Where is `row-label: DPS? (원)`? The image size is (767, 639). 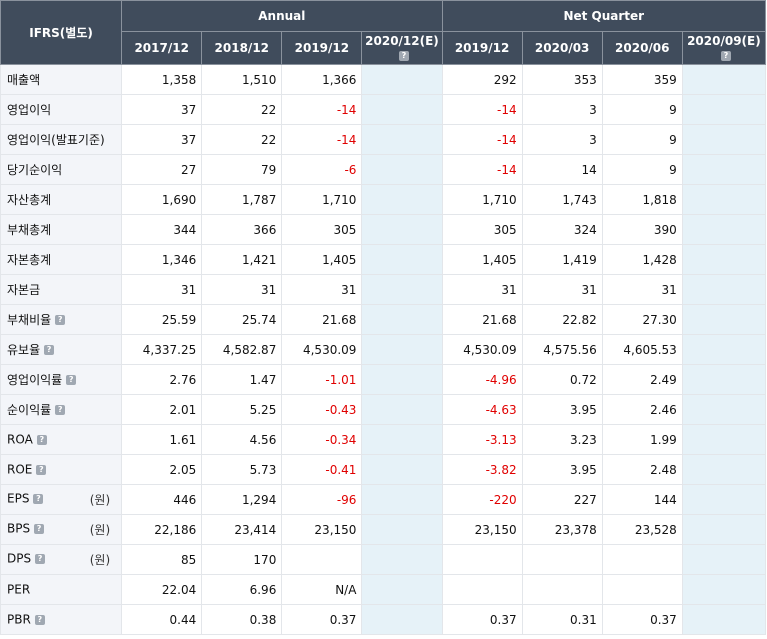 row-label: DPS? (원) is located at coordinates (61, 559).